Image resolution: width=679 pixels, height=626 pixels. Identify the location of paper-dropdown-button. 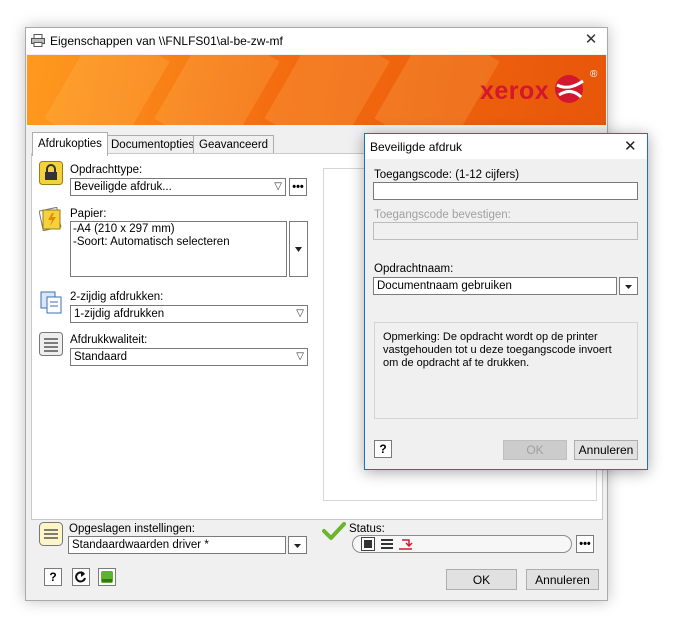
(298, 249).